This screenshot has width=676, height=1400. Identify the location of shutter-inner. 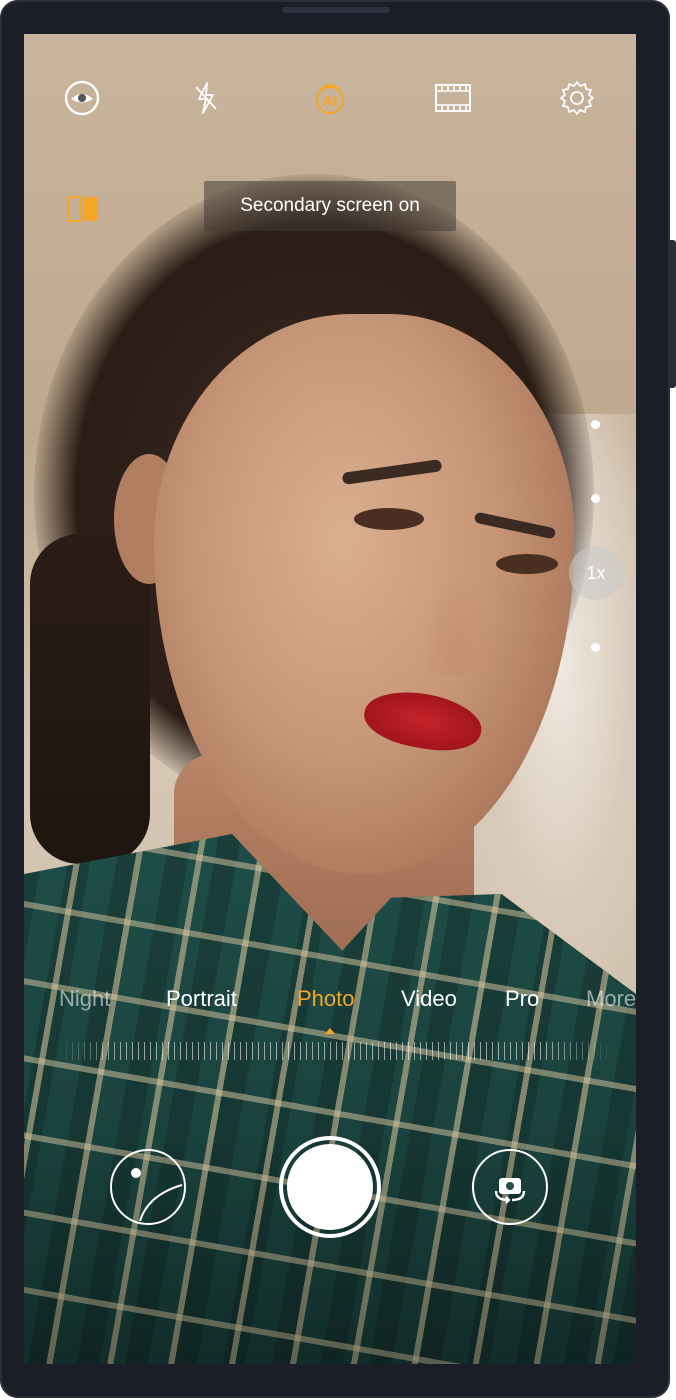
(330, 1187).